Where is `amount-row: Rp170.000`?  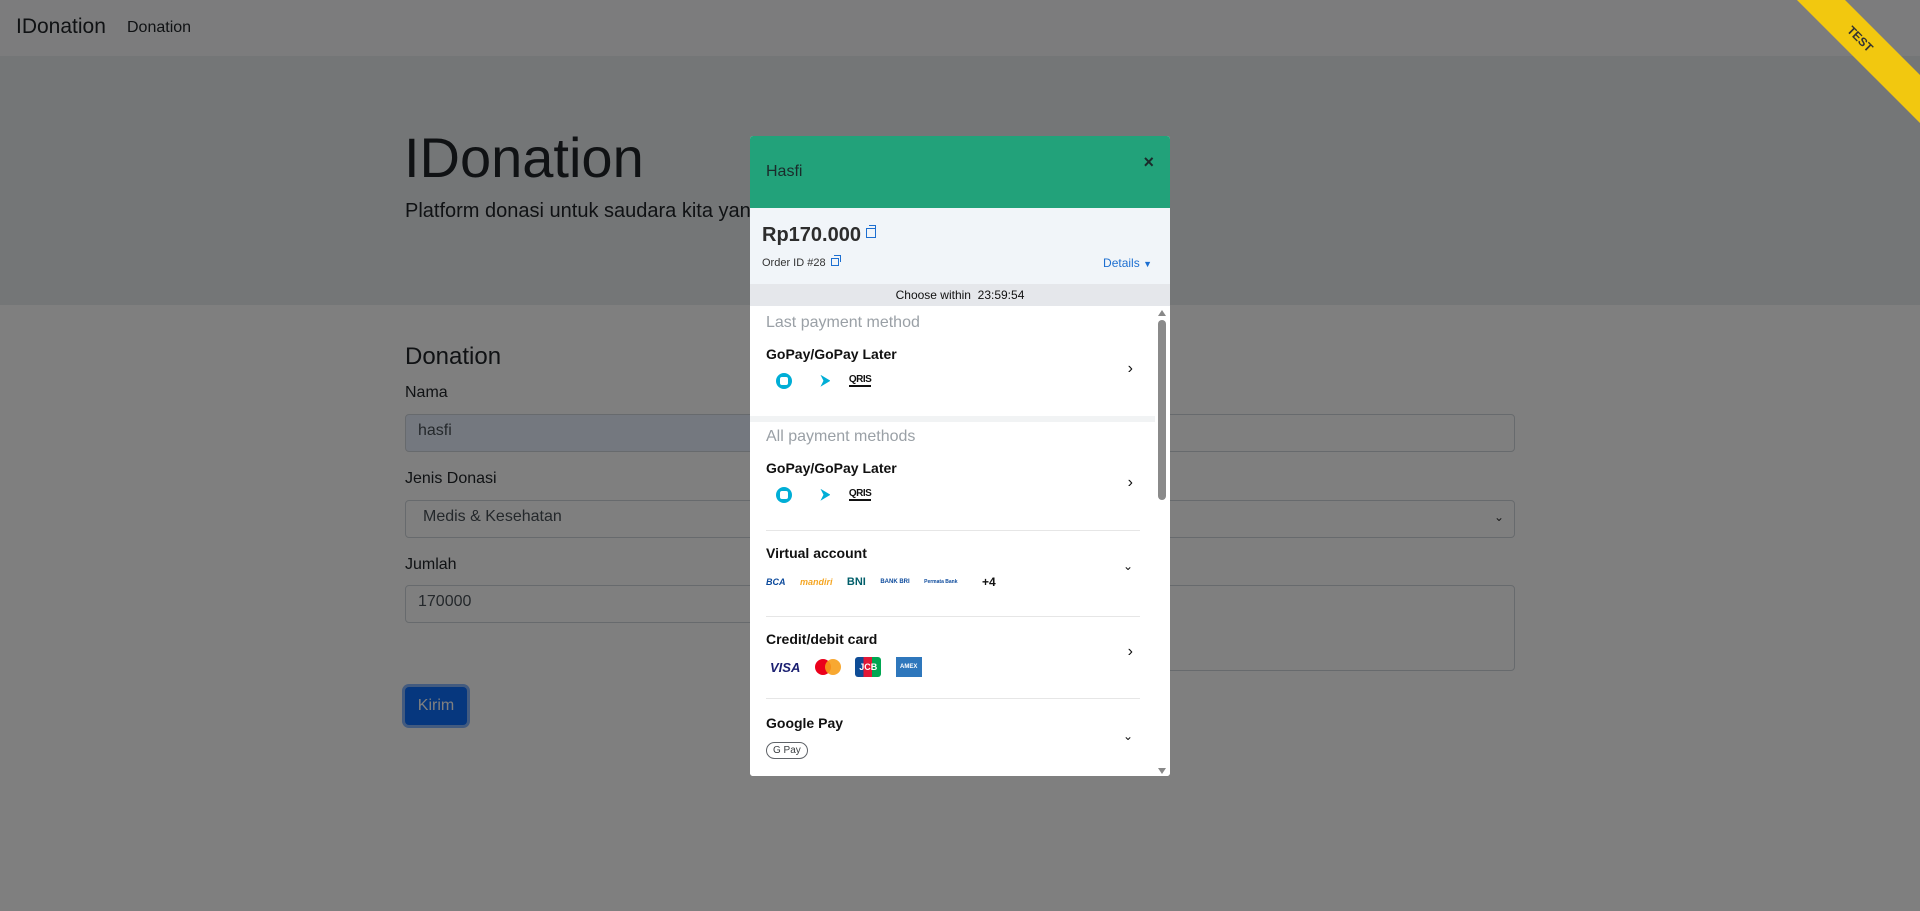
amount-row: Rp170.000 is located at coordinates (819, 235).